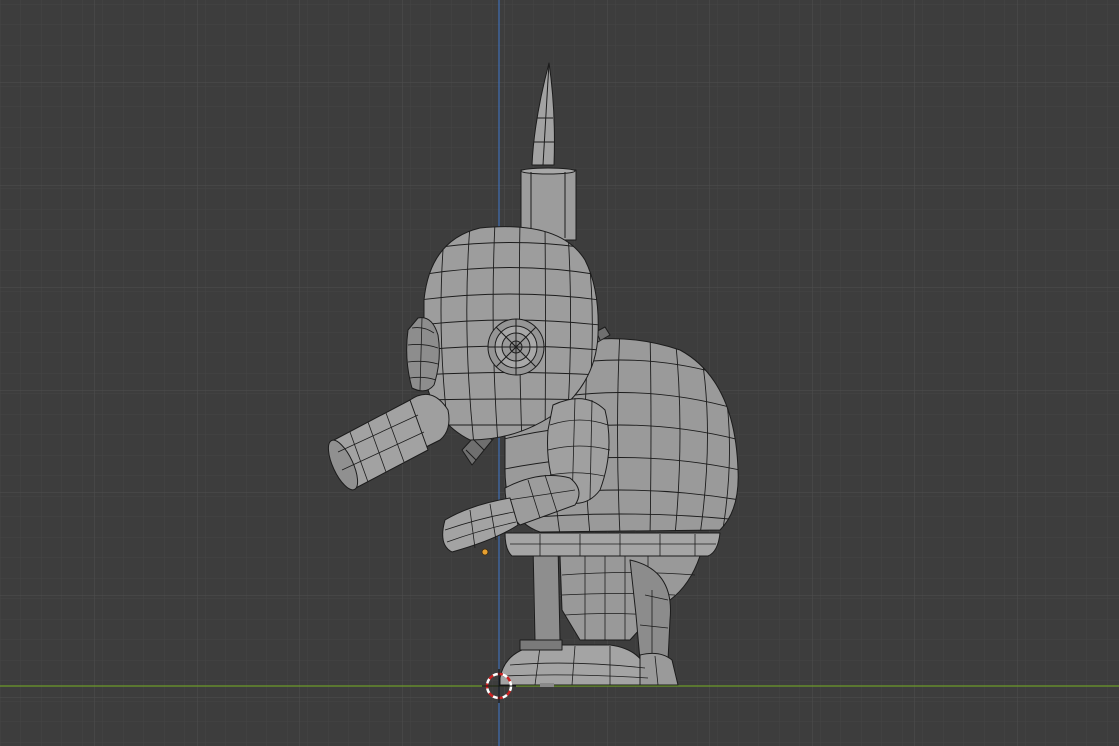 This screenshot has width=1119, height=746. I want to click on ground-marker, so click(547, 685).